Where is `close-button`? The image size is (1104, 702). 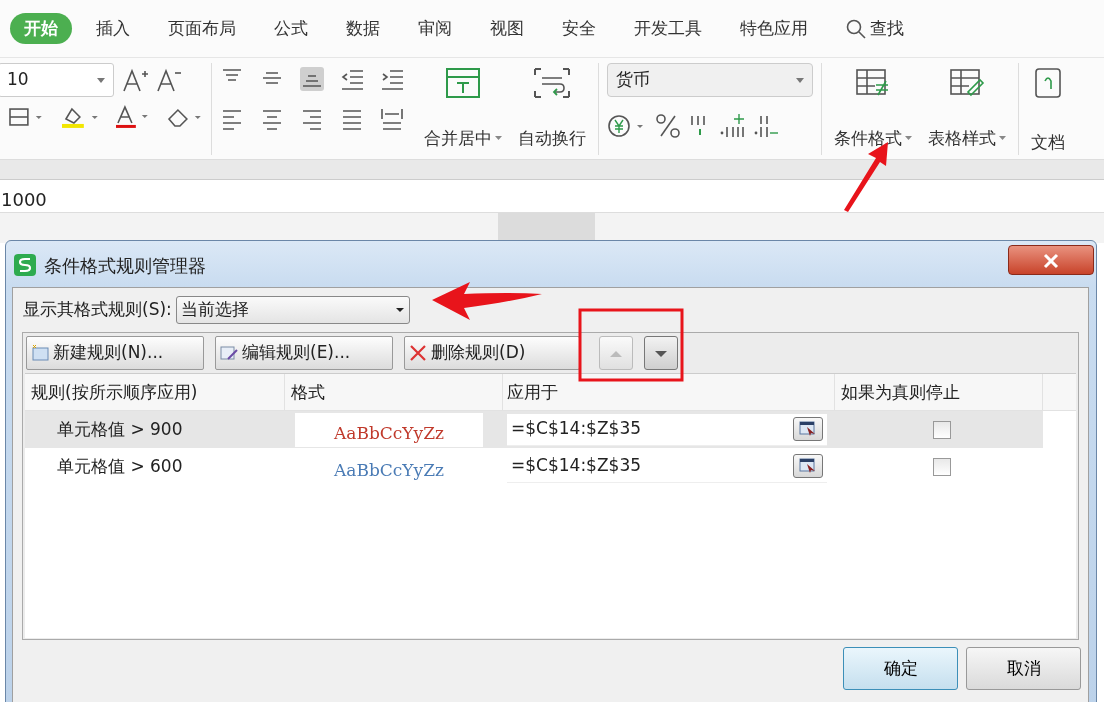
close-button is located at coordinates (1051, 260).